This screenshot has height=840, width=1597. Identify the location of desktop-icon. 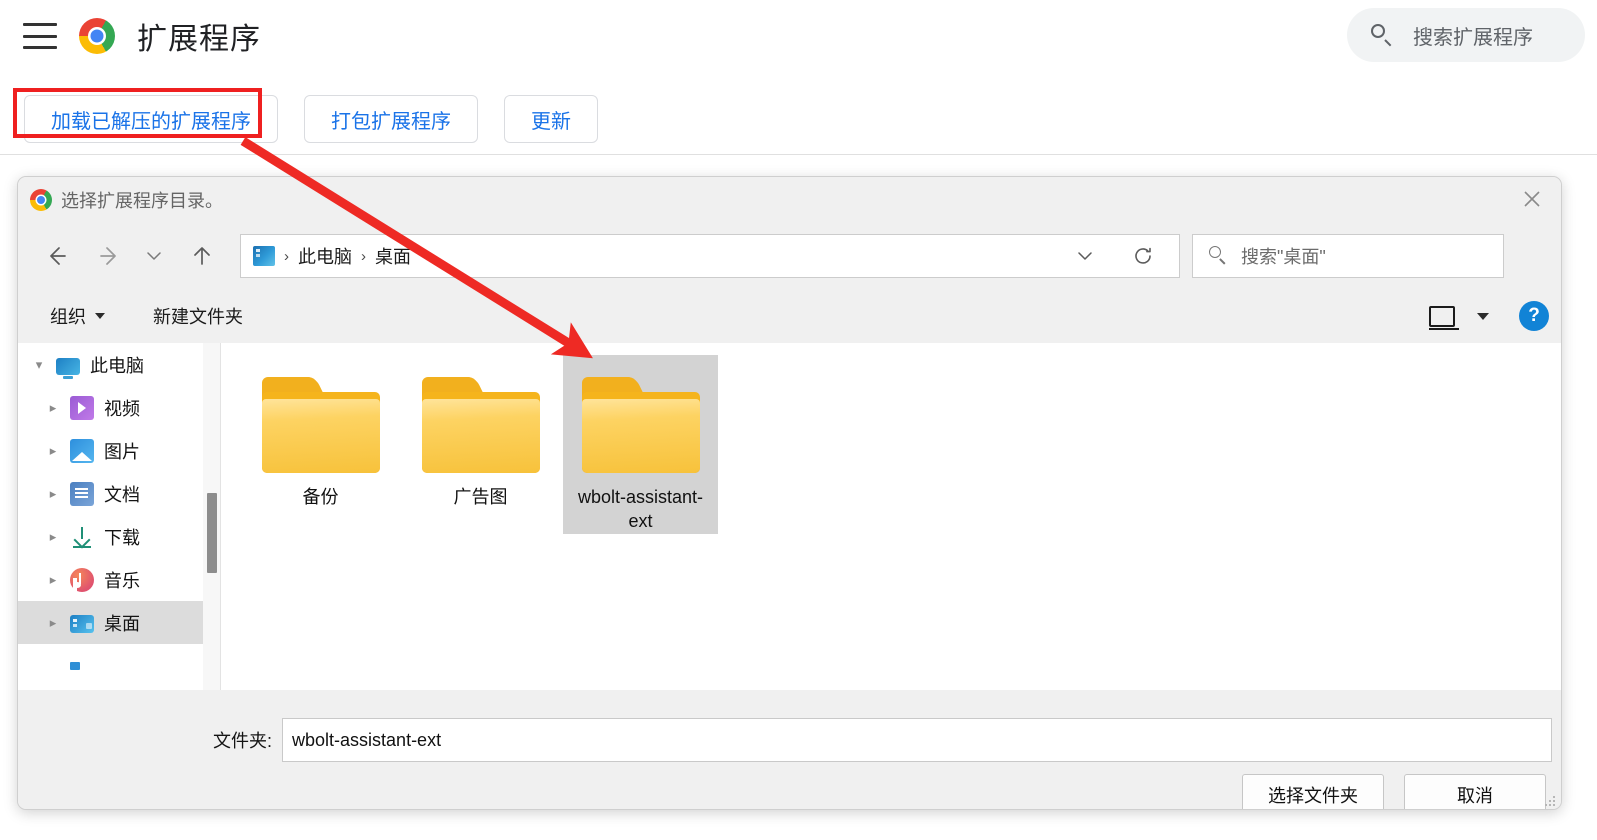
(82, 624).